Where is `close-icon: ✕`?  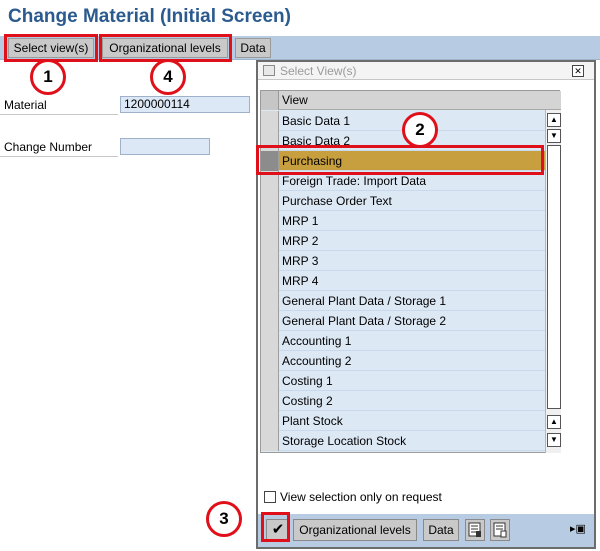 close-icon: ✕ is located at coordinates (578, 71).